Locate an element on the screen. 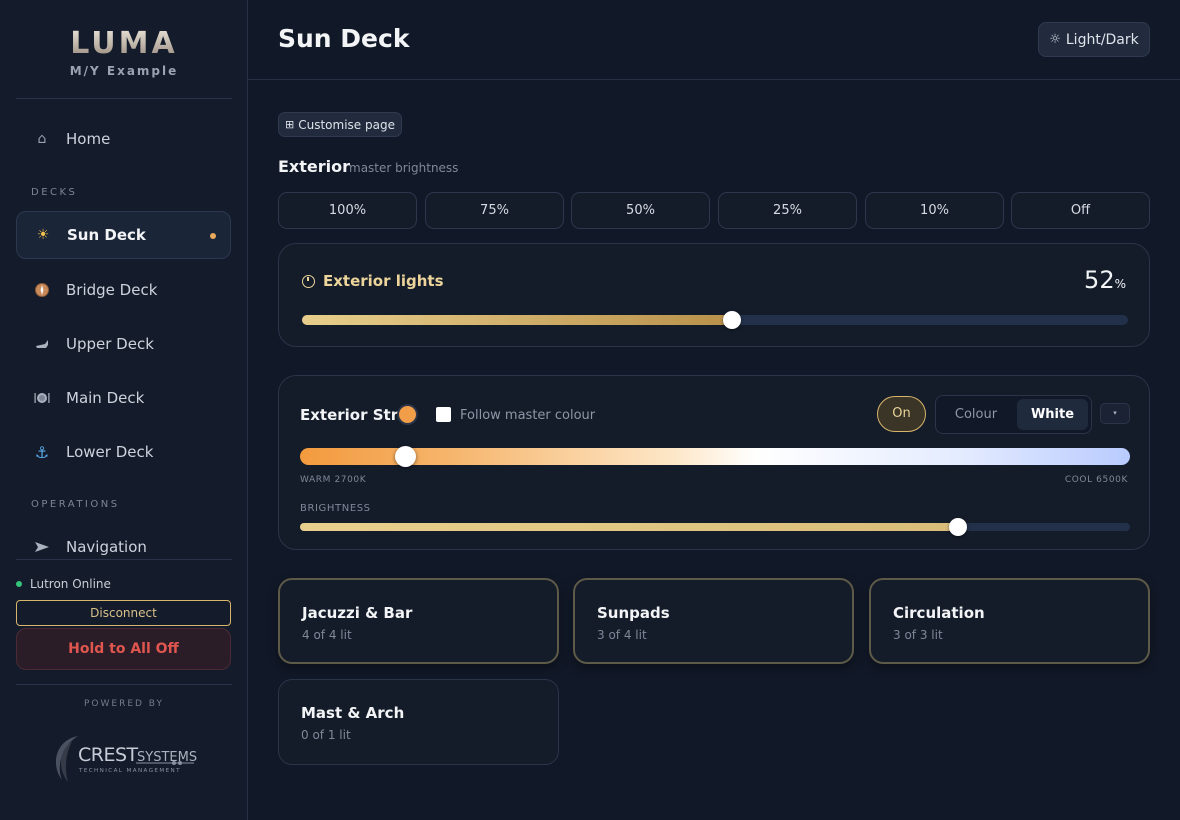 Image resolution: width=1180 pixels, height=820 pixels. operations-heading: OPERATIONS is located at coordinates (75, 504).